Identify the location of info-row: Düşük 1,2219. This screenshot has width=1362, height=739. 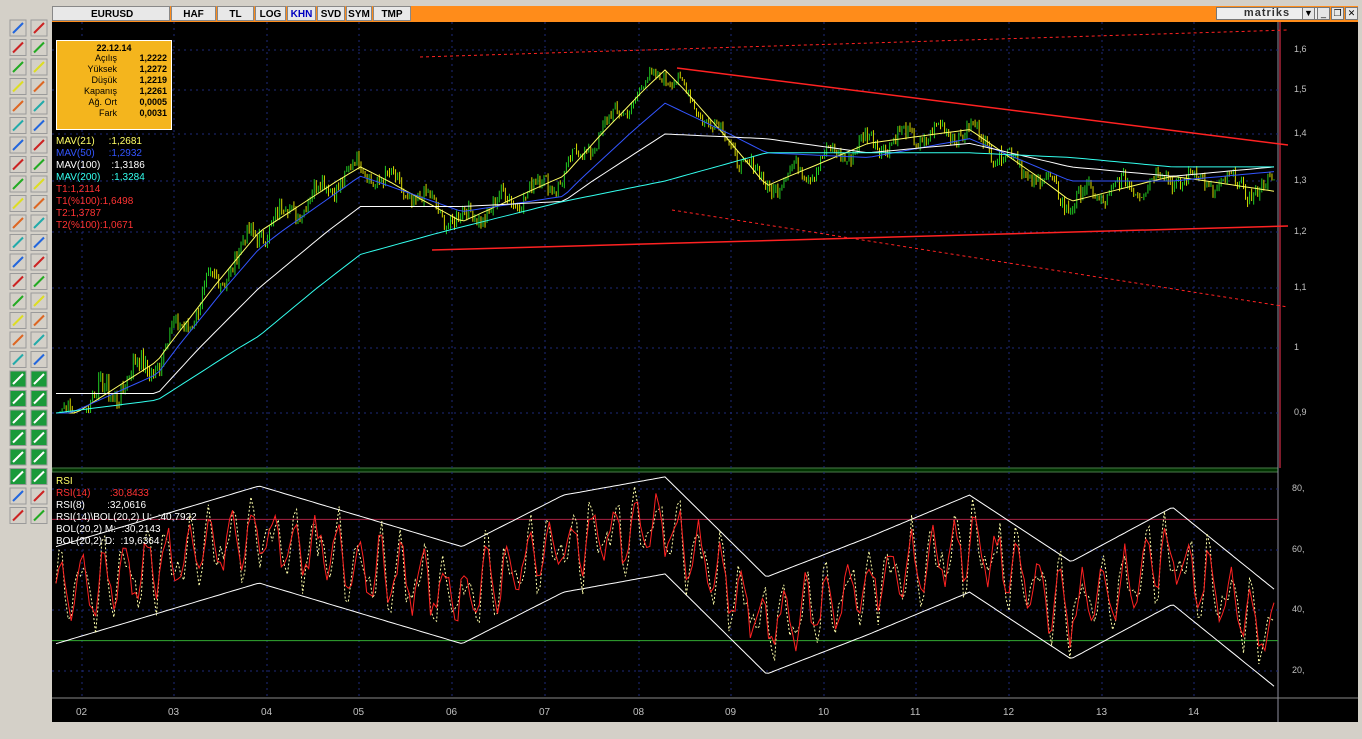
(114, 80).